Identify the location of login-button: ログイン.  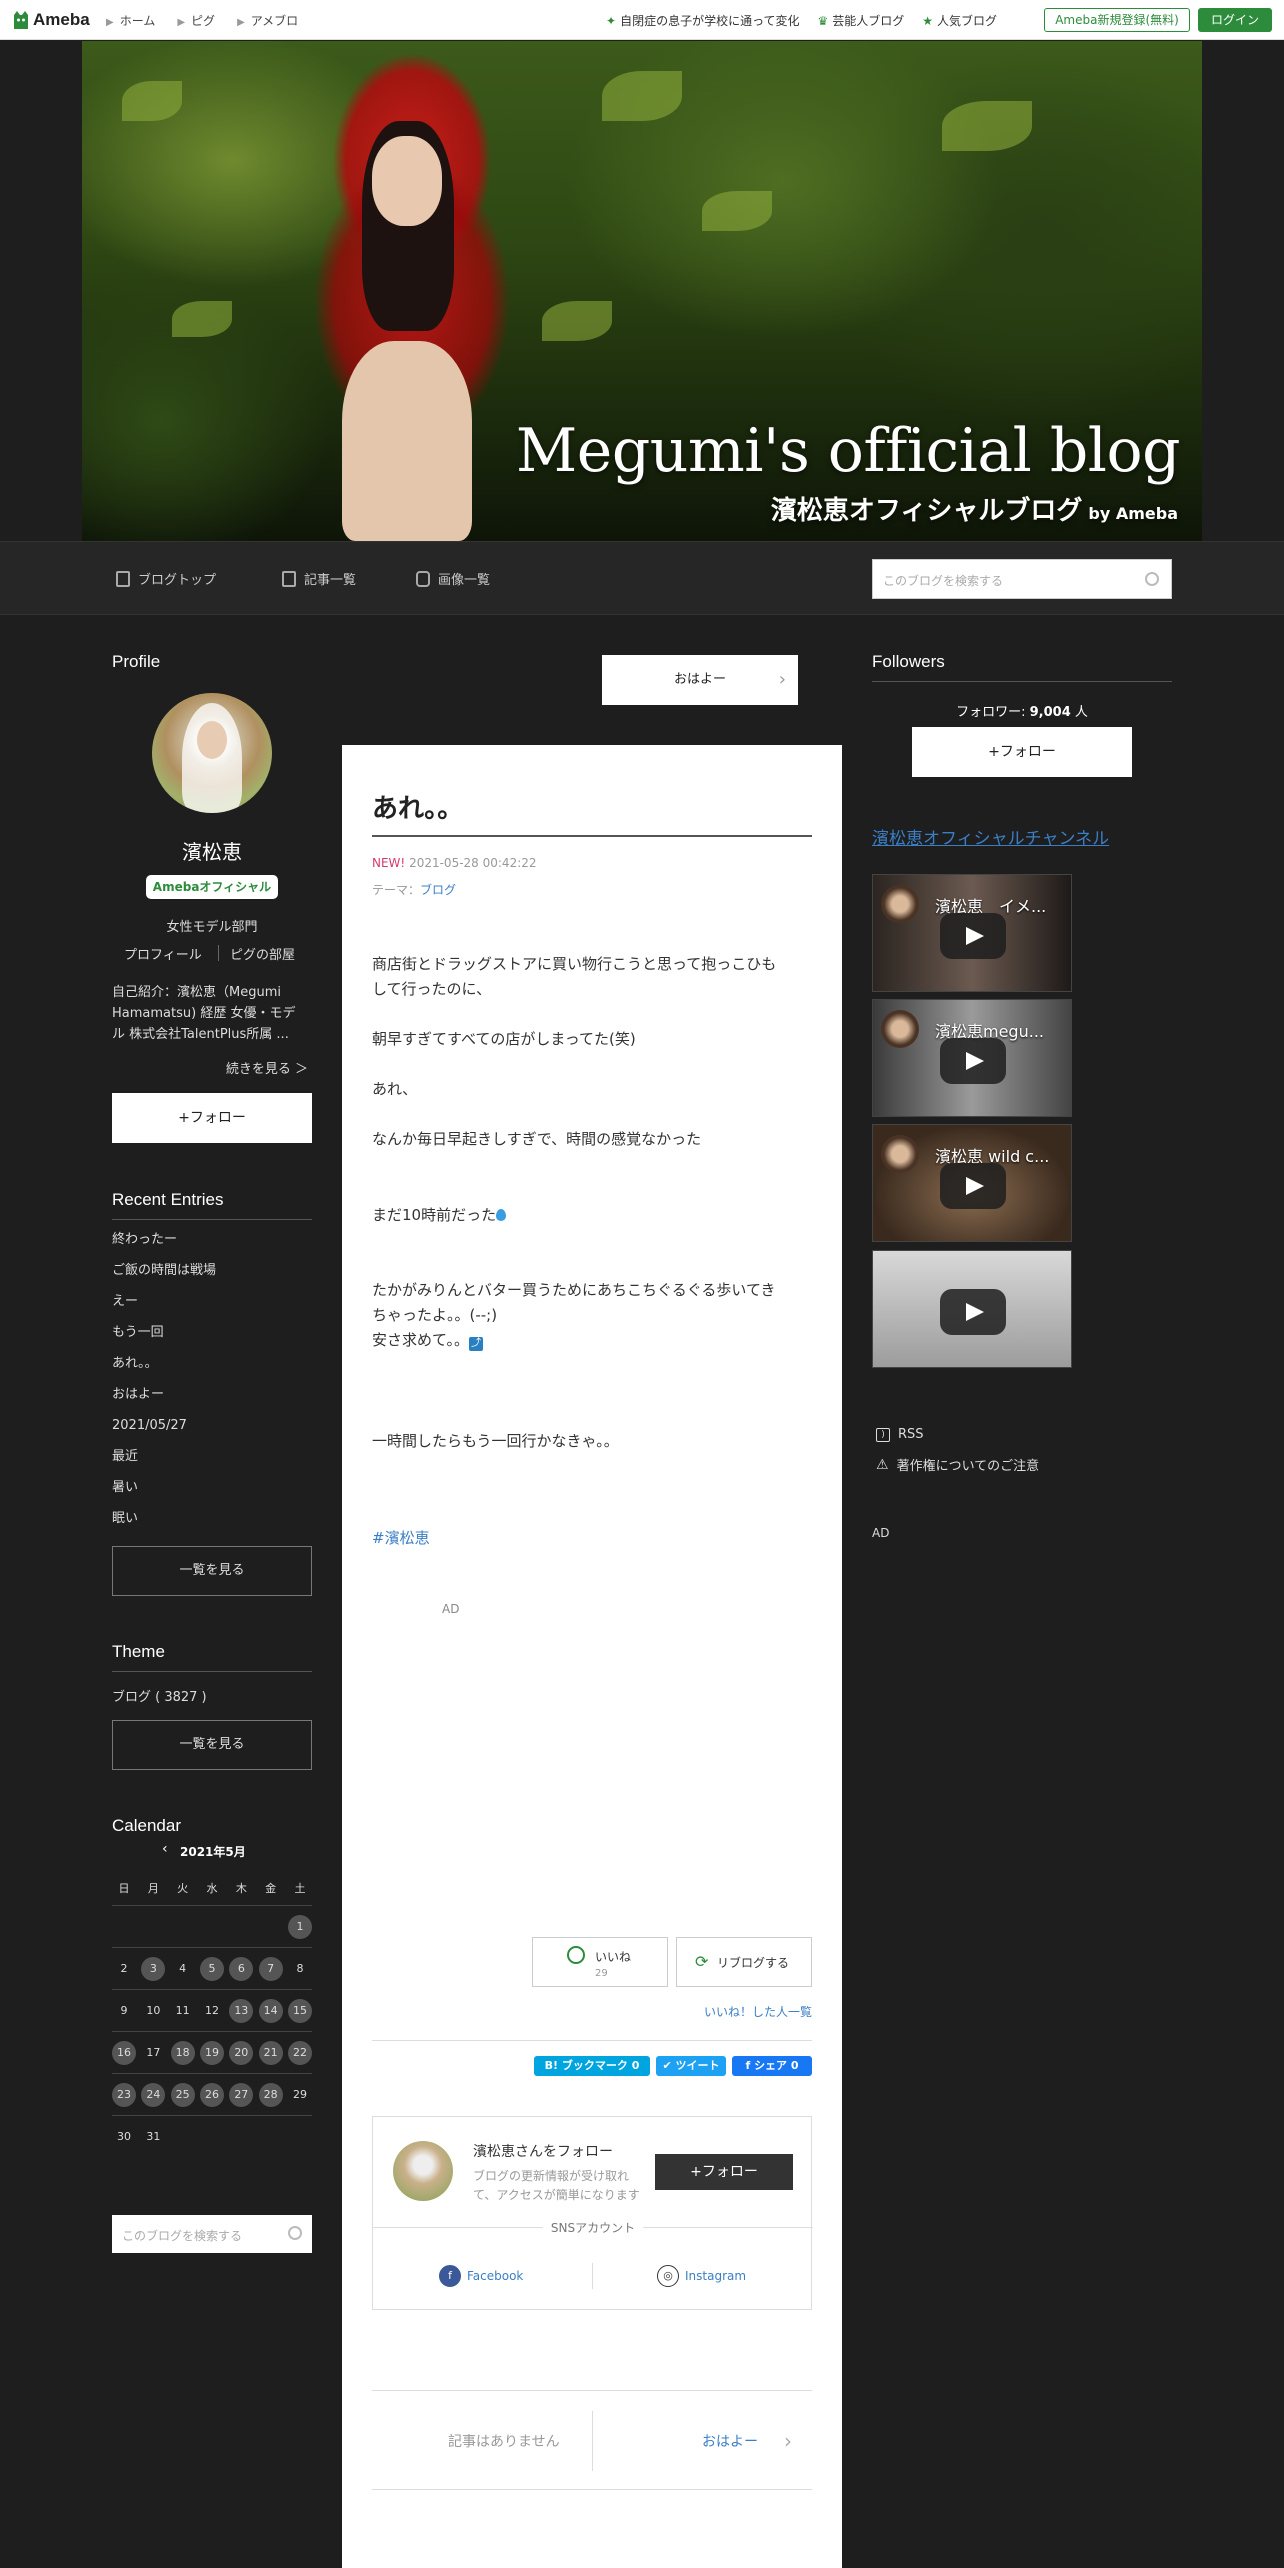
(1235, 20).